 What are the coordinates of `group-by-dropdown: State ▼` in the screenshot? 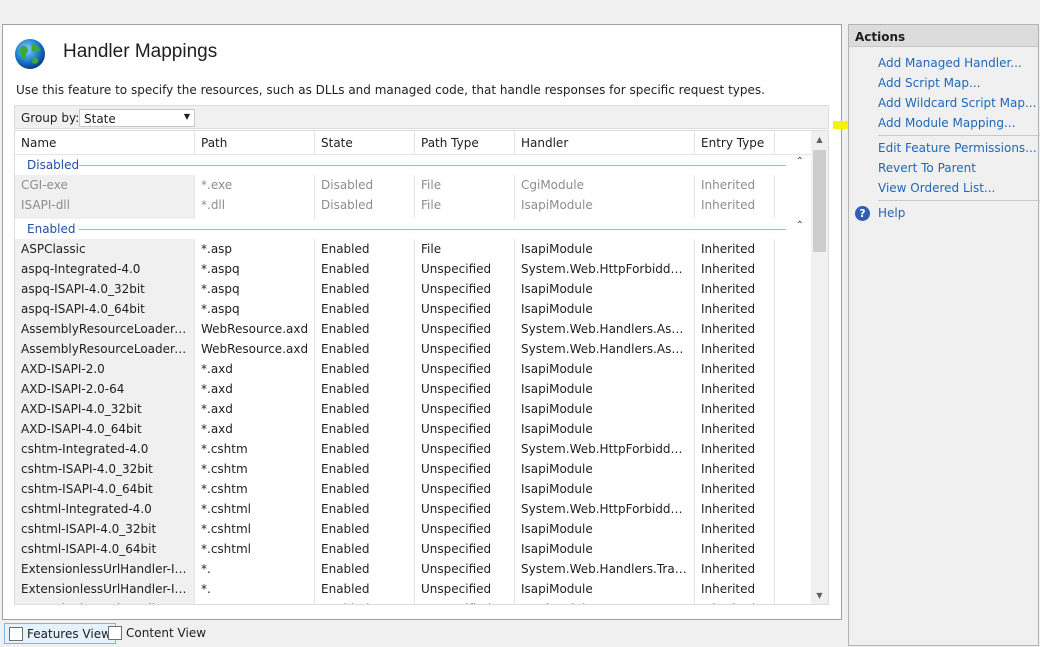 It's located at (137, 118).